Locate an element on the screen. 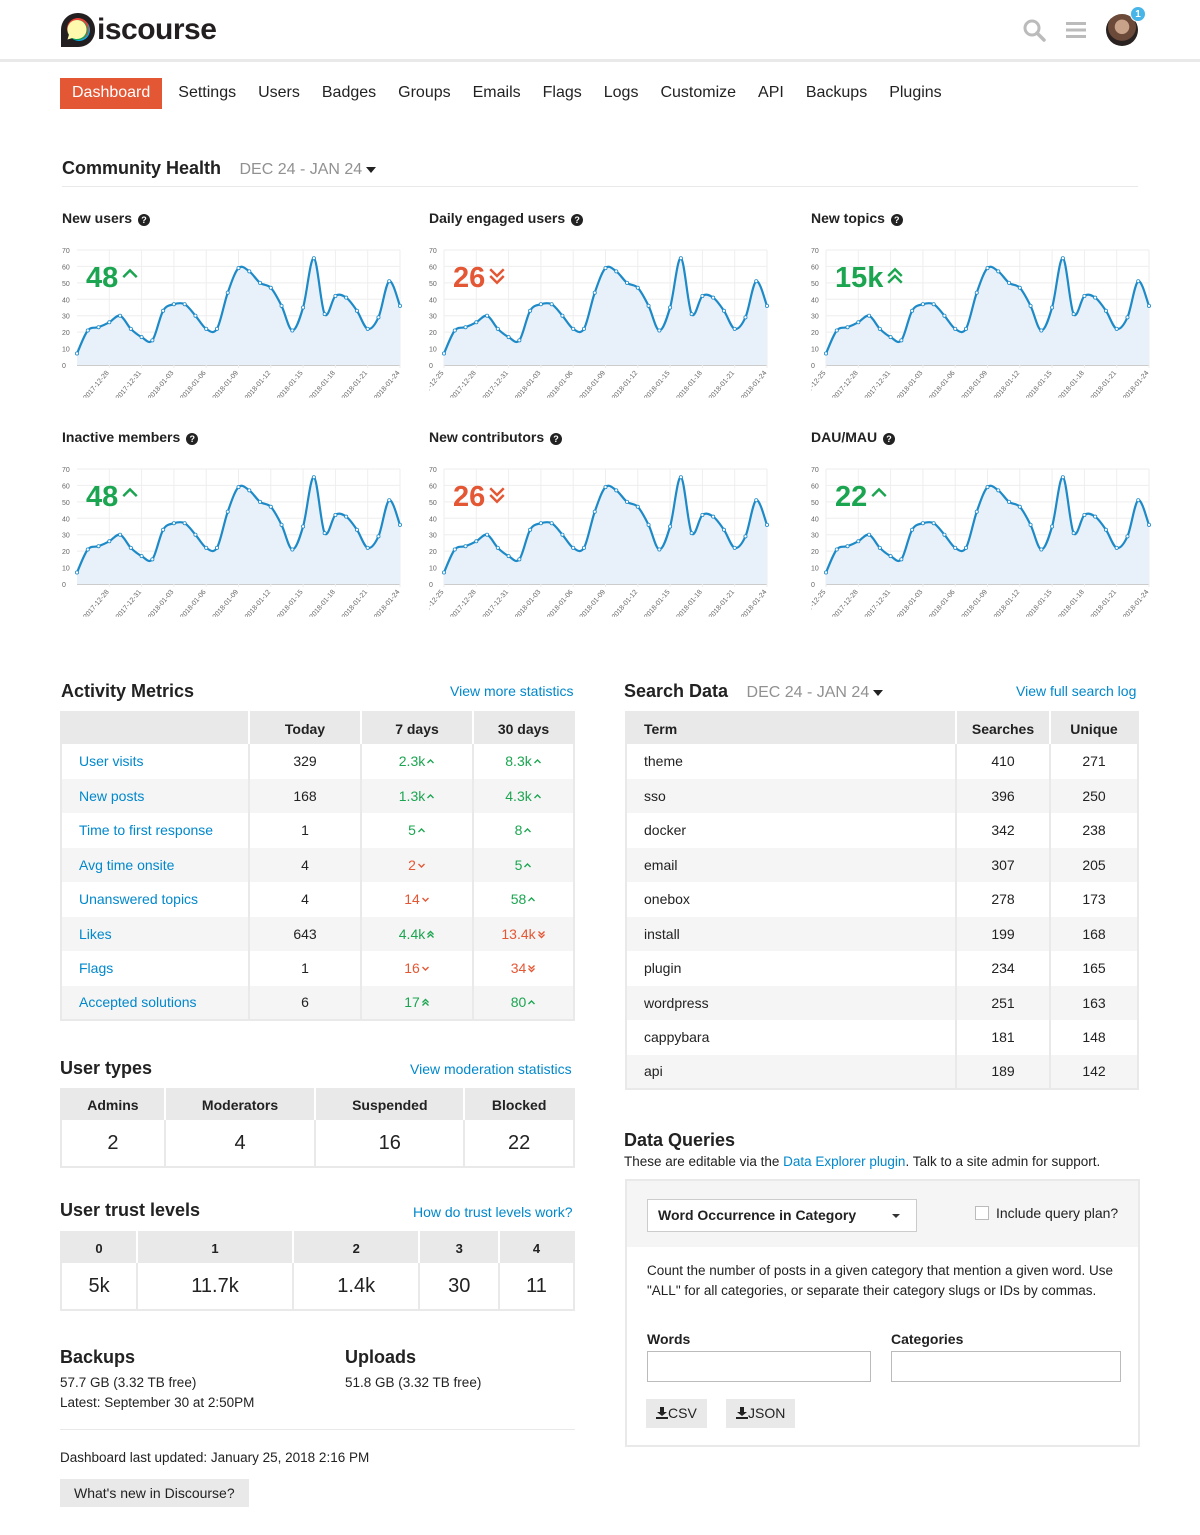  download-csv-button: CSV is located at coordinates (676, 1413).